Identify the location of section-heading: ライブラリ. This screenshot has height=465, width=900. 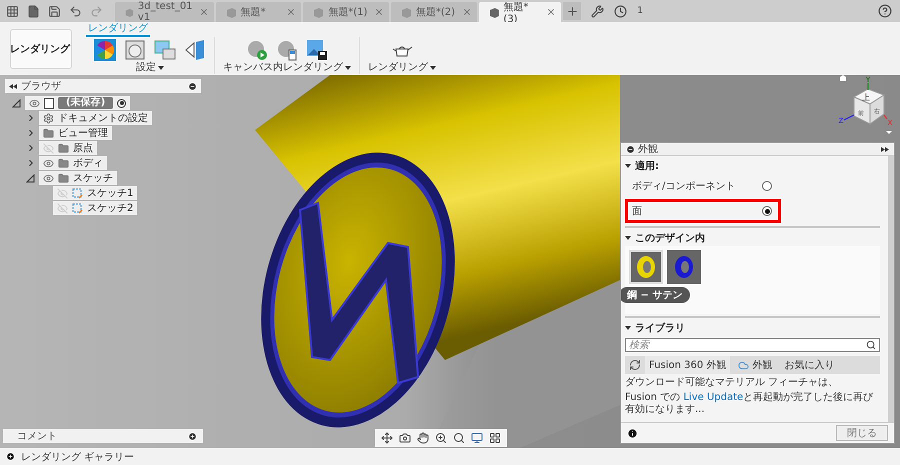
(752, 328).